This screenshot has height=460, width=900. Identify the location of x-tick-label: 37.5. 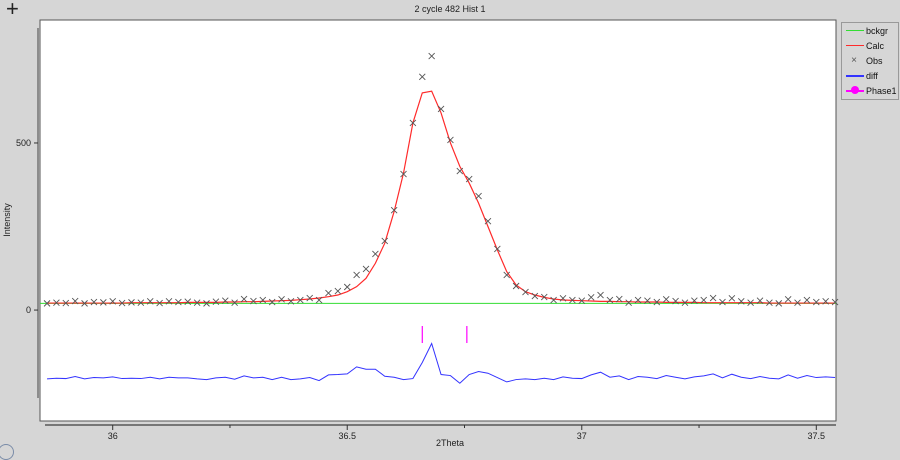
(817, 436).